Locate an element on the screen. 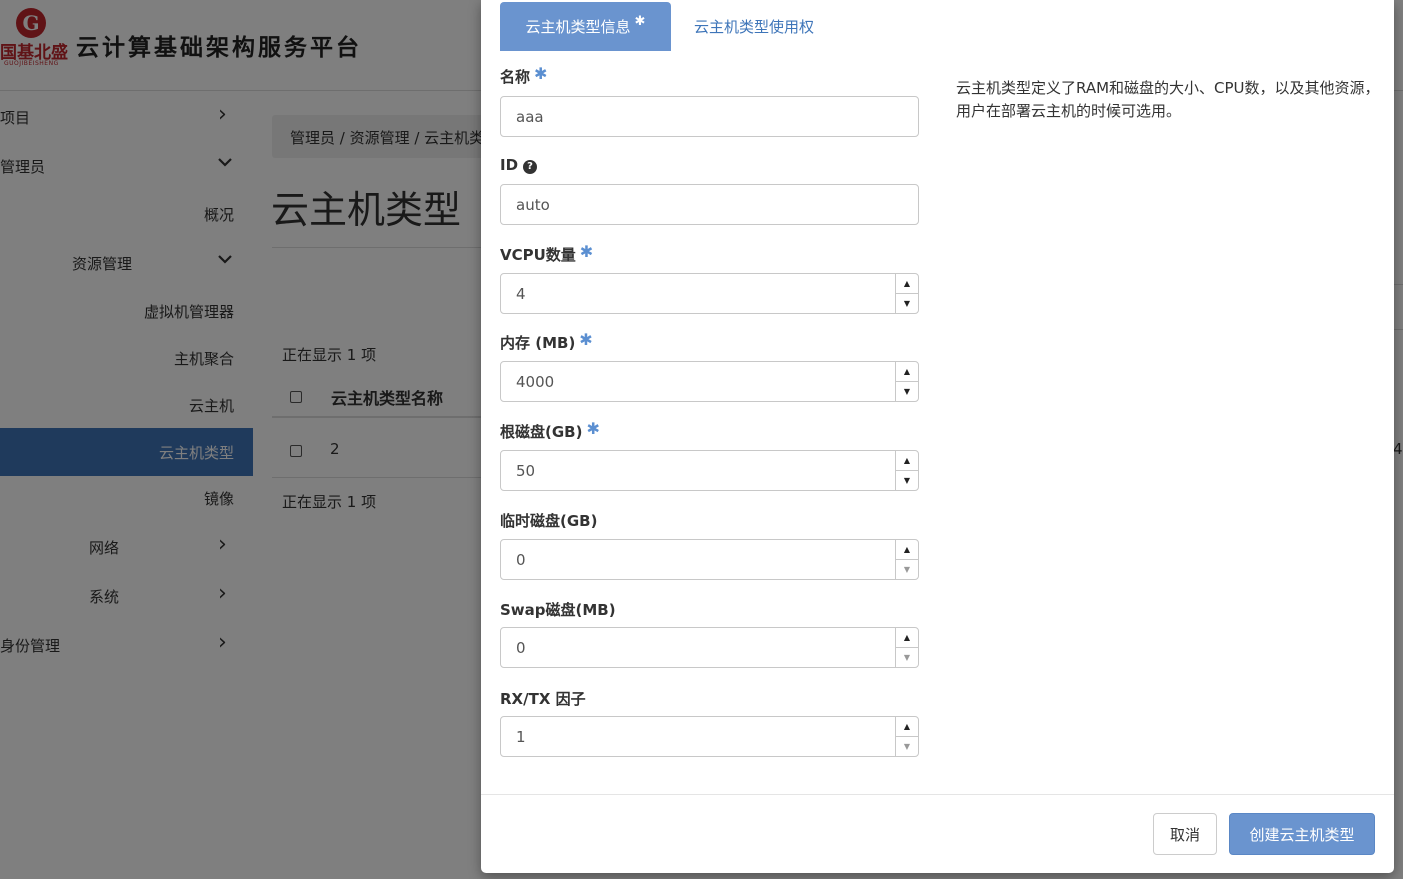 The image size is (1403, 879). help-icon: ? is located at coordinates (530, 167).